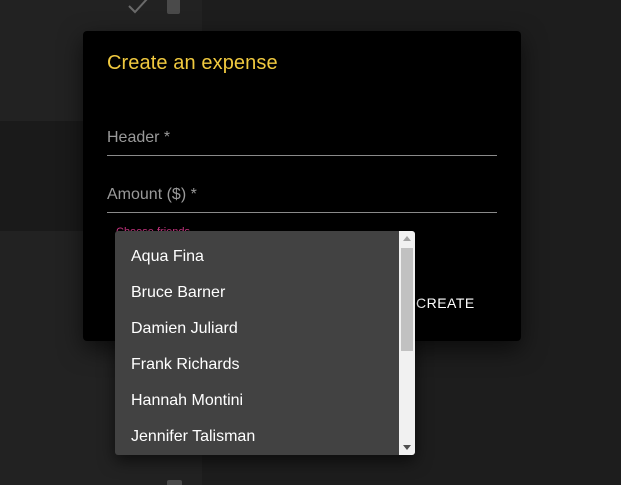 The width and height of the screenshot is (621, 485). What do you see at coordinates (257, 293) in the screenshot?
I see `friend-option: Bruce Barner` at bounding box center [257, 293].